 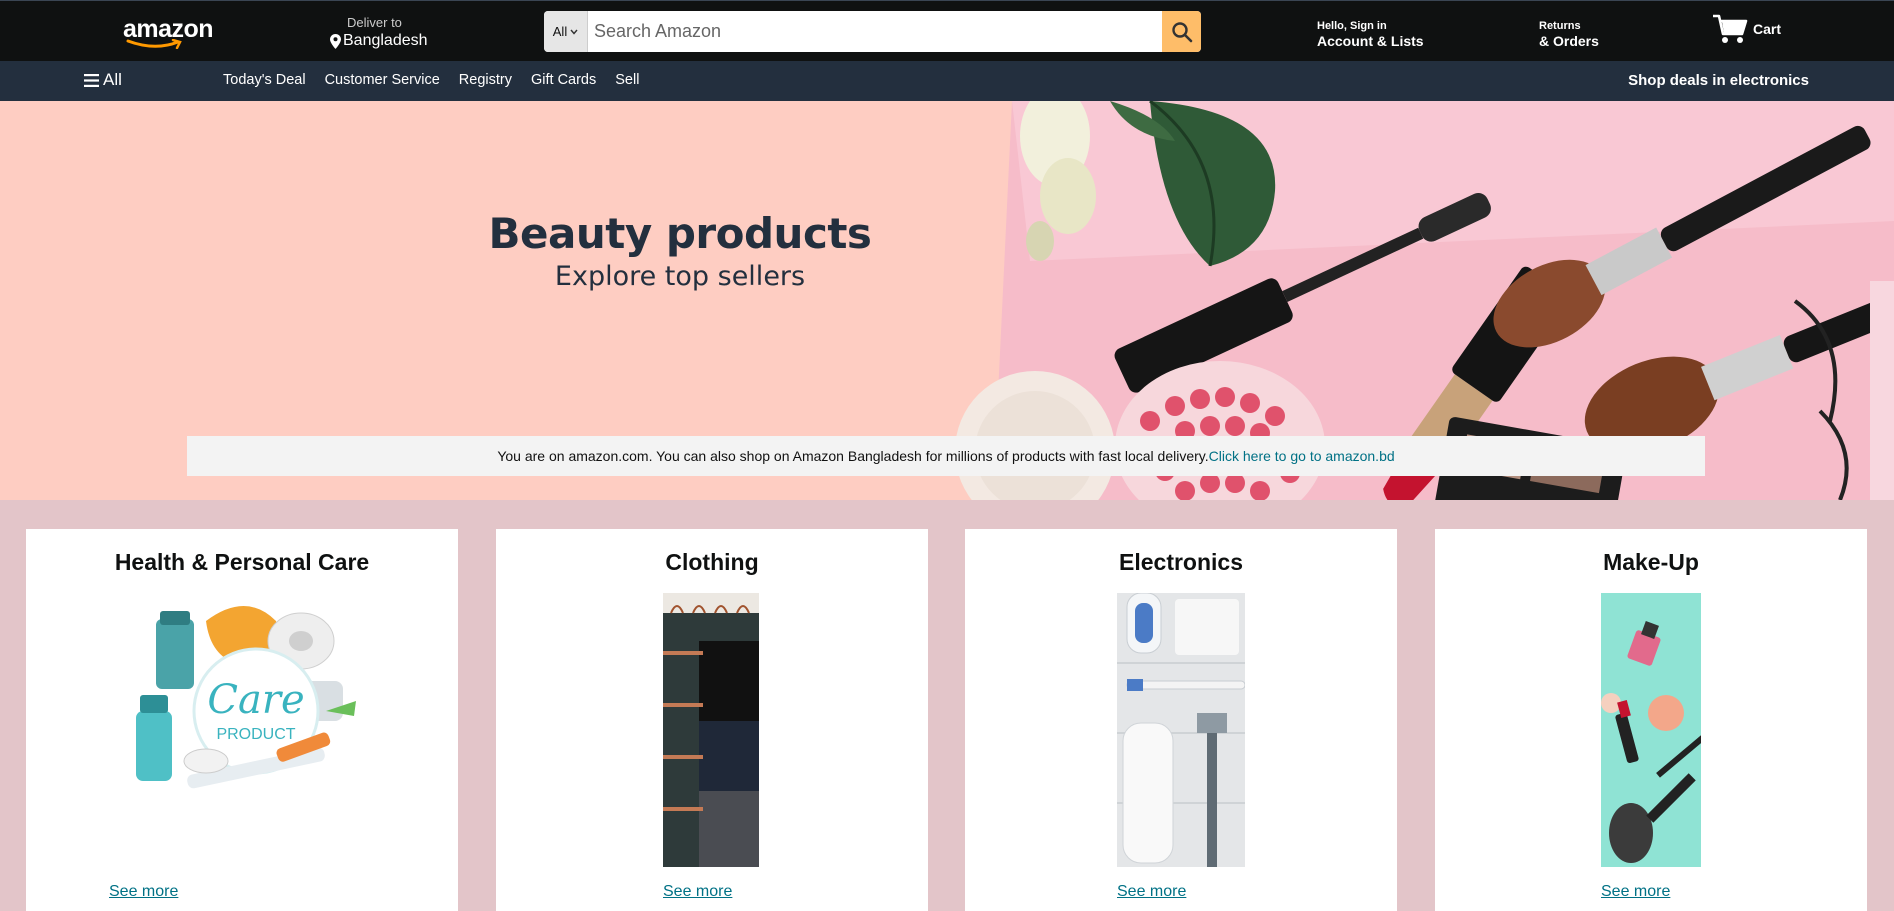 I want to click on card-title: Make-Up, so click(x=1651, y=562).